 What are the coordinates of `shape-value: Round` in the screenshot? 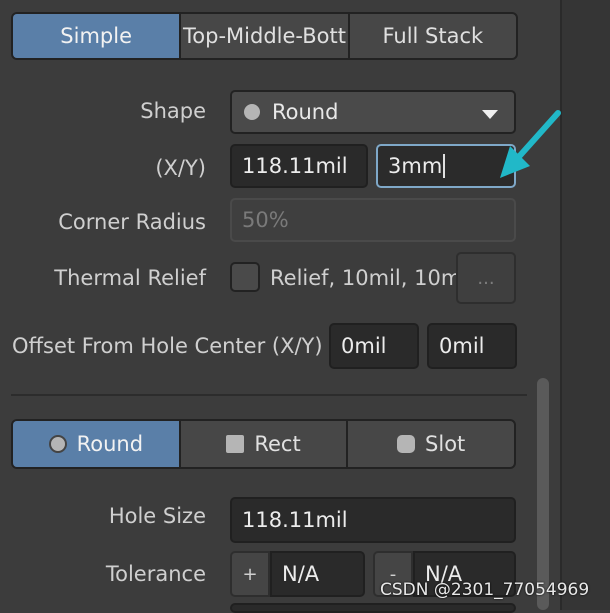 It's located at (305, 112).